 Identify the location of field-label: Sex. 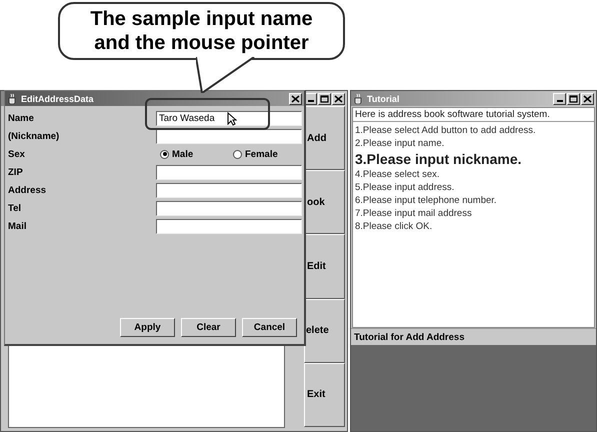
(17, 154).